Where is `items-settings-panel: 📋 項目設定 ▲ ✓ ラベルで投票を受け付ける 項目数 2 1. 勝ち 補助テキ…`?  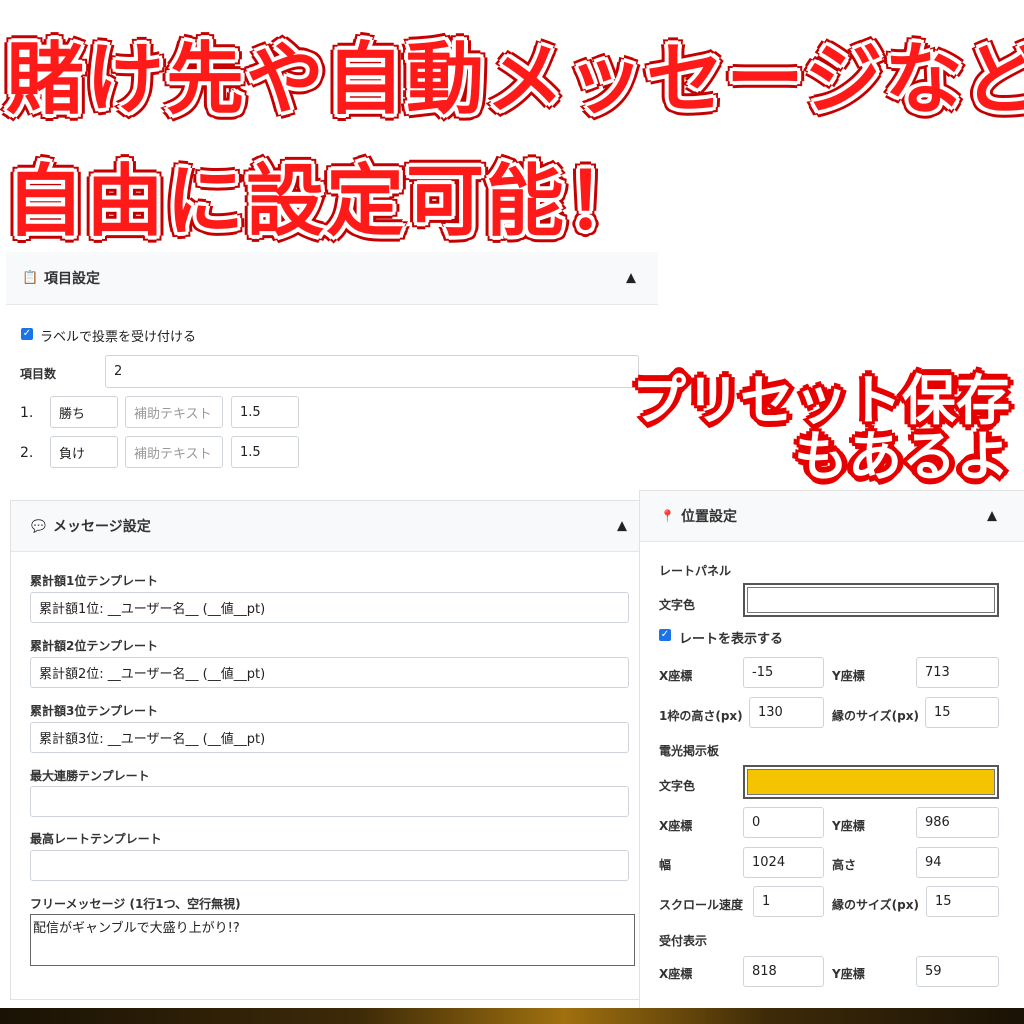
items-settings-panel: 📋 項目設定 ▲ ✓ ラベルで投票を受け付ける 項目数 2 1. 勝ち 補助テキ… is located at coordinates (332, 370).